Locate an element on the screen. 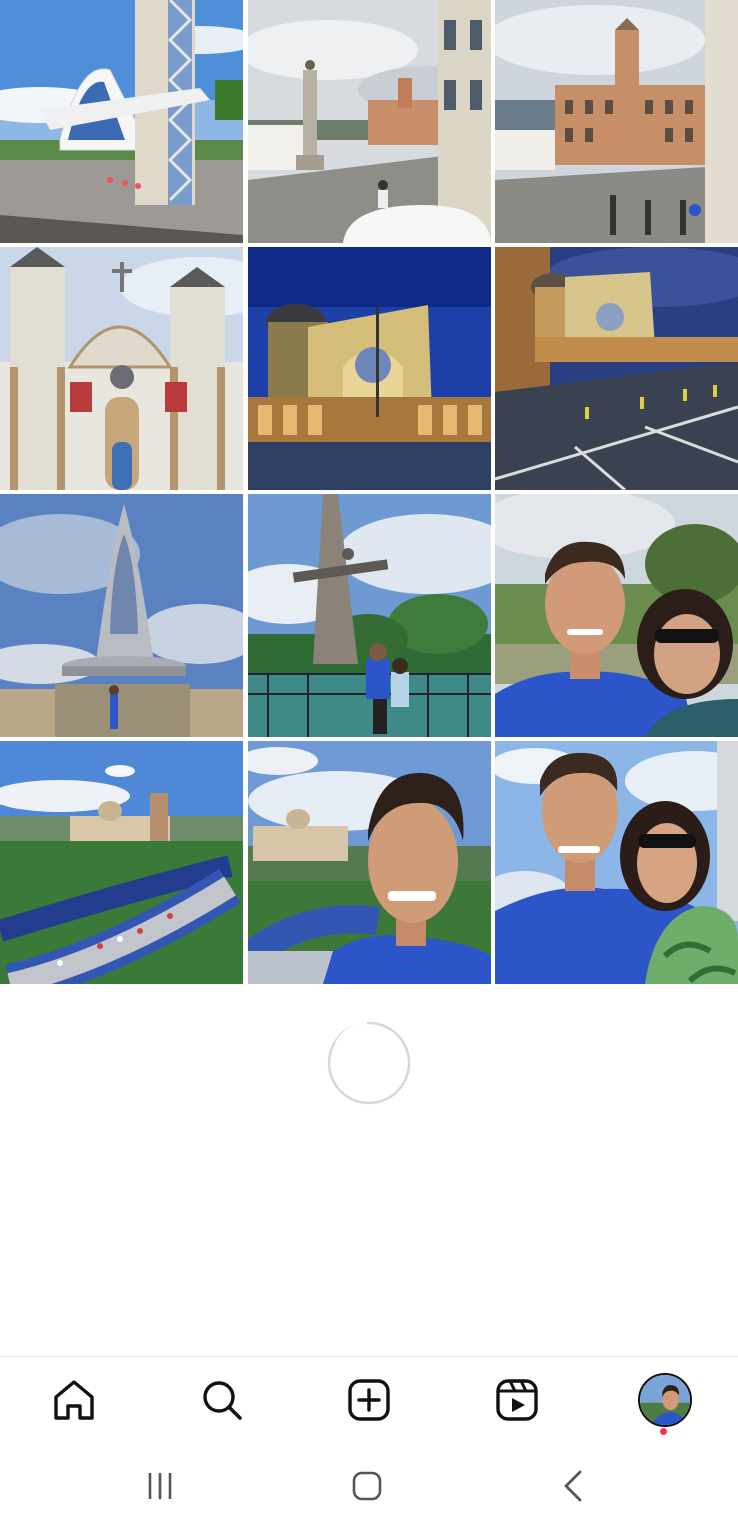 This screenshot has height=1529, width=738. profile-notification-dot is located at coordinates (663, 1431).